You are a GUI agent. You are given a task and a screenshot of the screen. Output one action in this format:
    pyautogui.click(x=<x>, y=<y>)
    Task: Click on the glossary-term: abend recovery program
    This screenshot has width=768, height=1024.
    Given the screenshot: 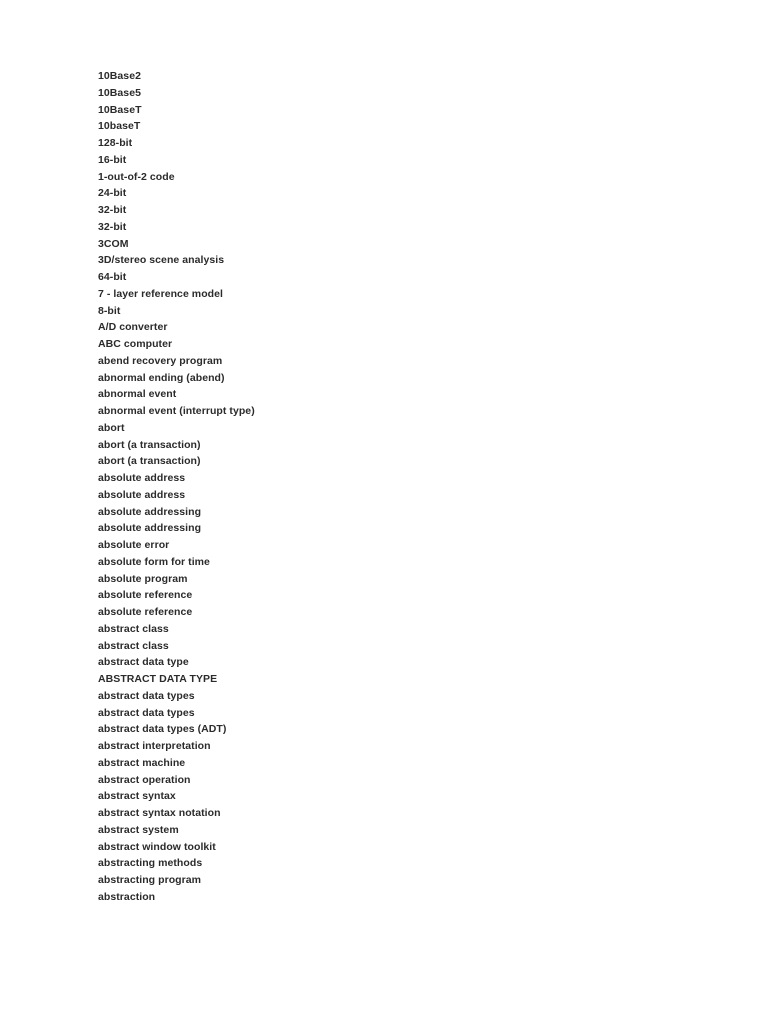 What is the action you would take?
    pyautogui.click(x=160, y=360)
    